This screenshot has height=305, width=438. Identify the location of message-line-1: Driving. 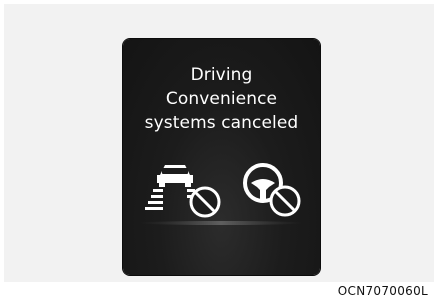
(221, 75).